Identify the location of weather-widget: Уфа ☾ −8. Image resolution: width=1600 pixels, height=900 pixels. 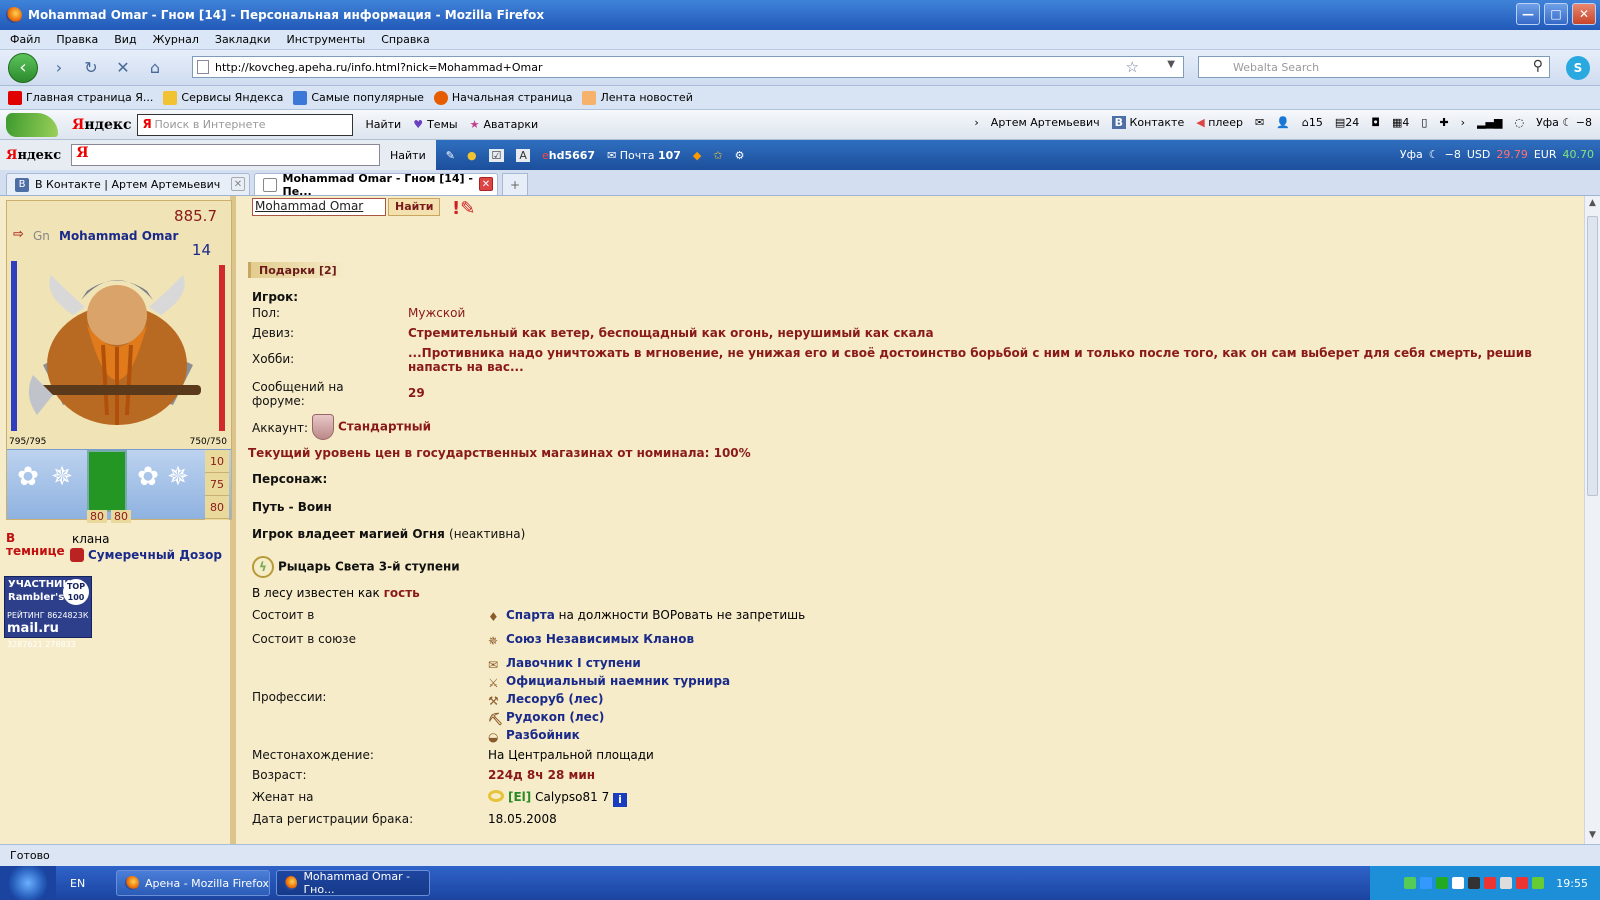
(1564, 122).